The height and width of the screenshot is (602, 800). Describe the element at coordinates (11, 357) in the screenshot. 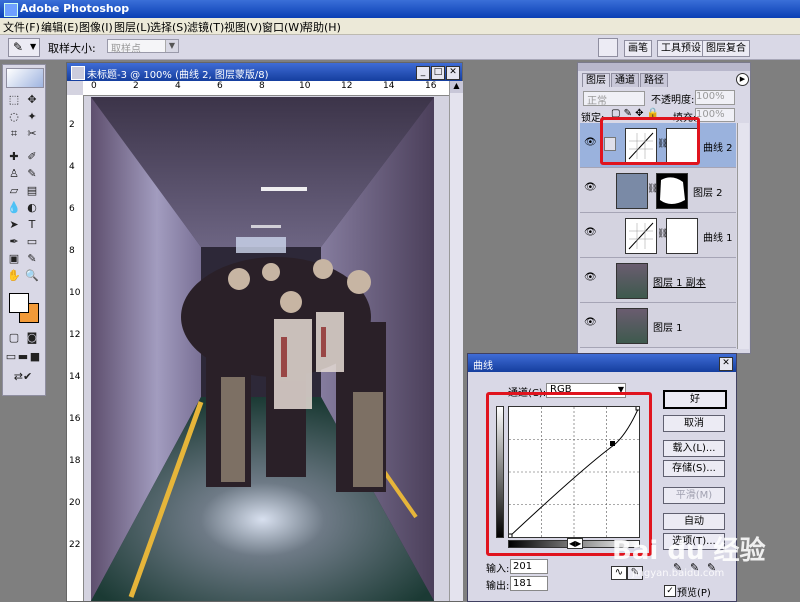

I see `screen-mode-standard-icon: ▭` at that location.